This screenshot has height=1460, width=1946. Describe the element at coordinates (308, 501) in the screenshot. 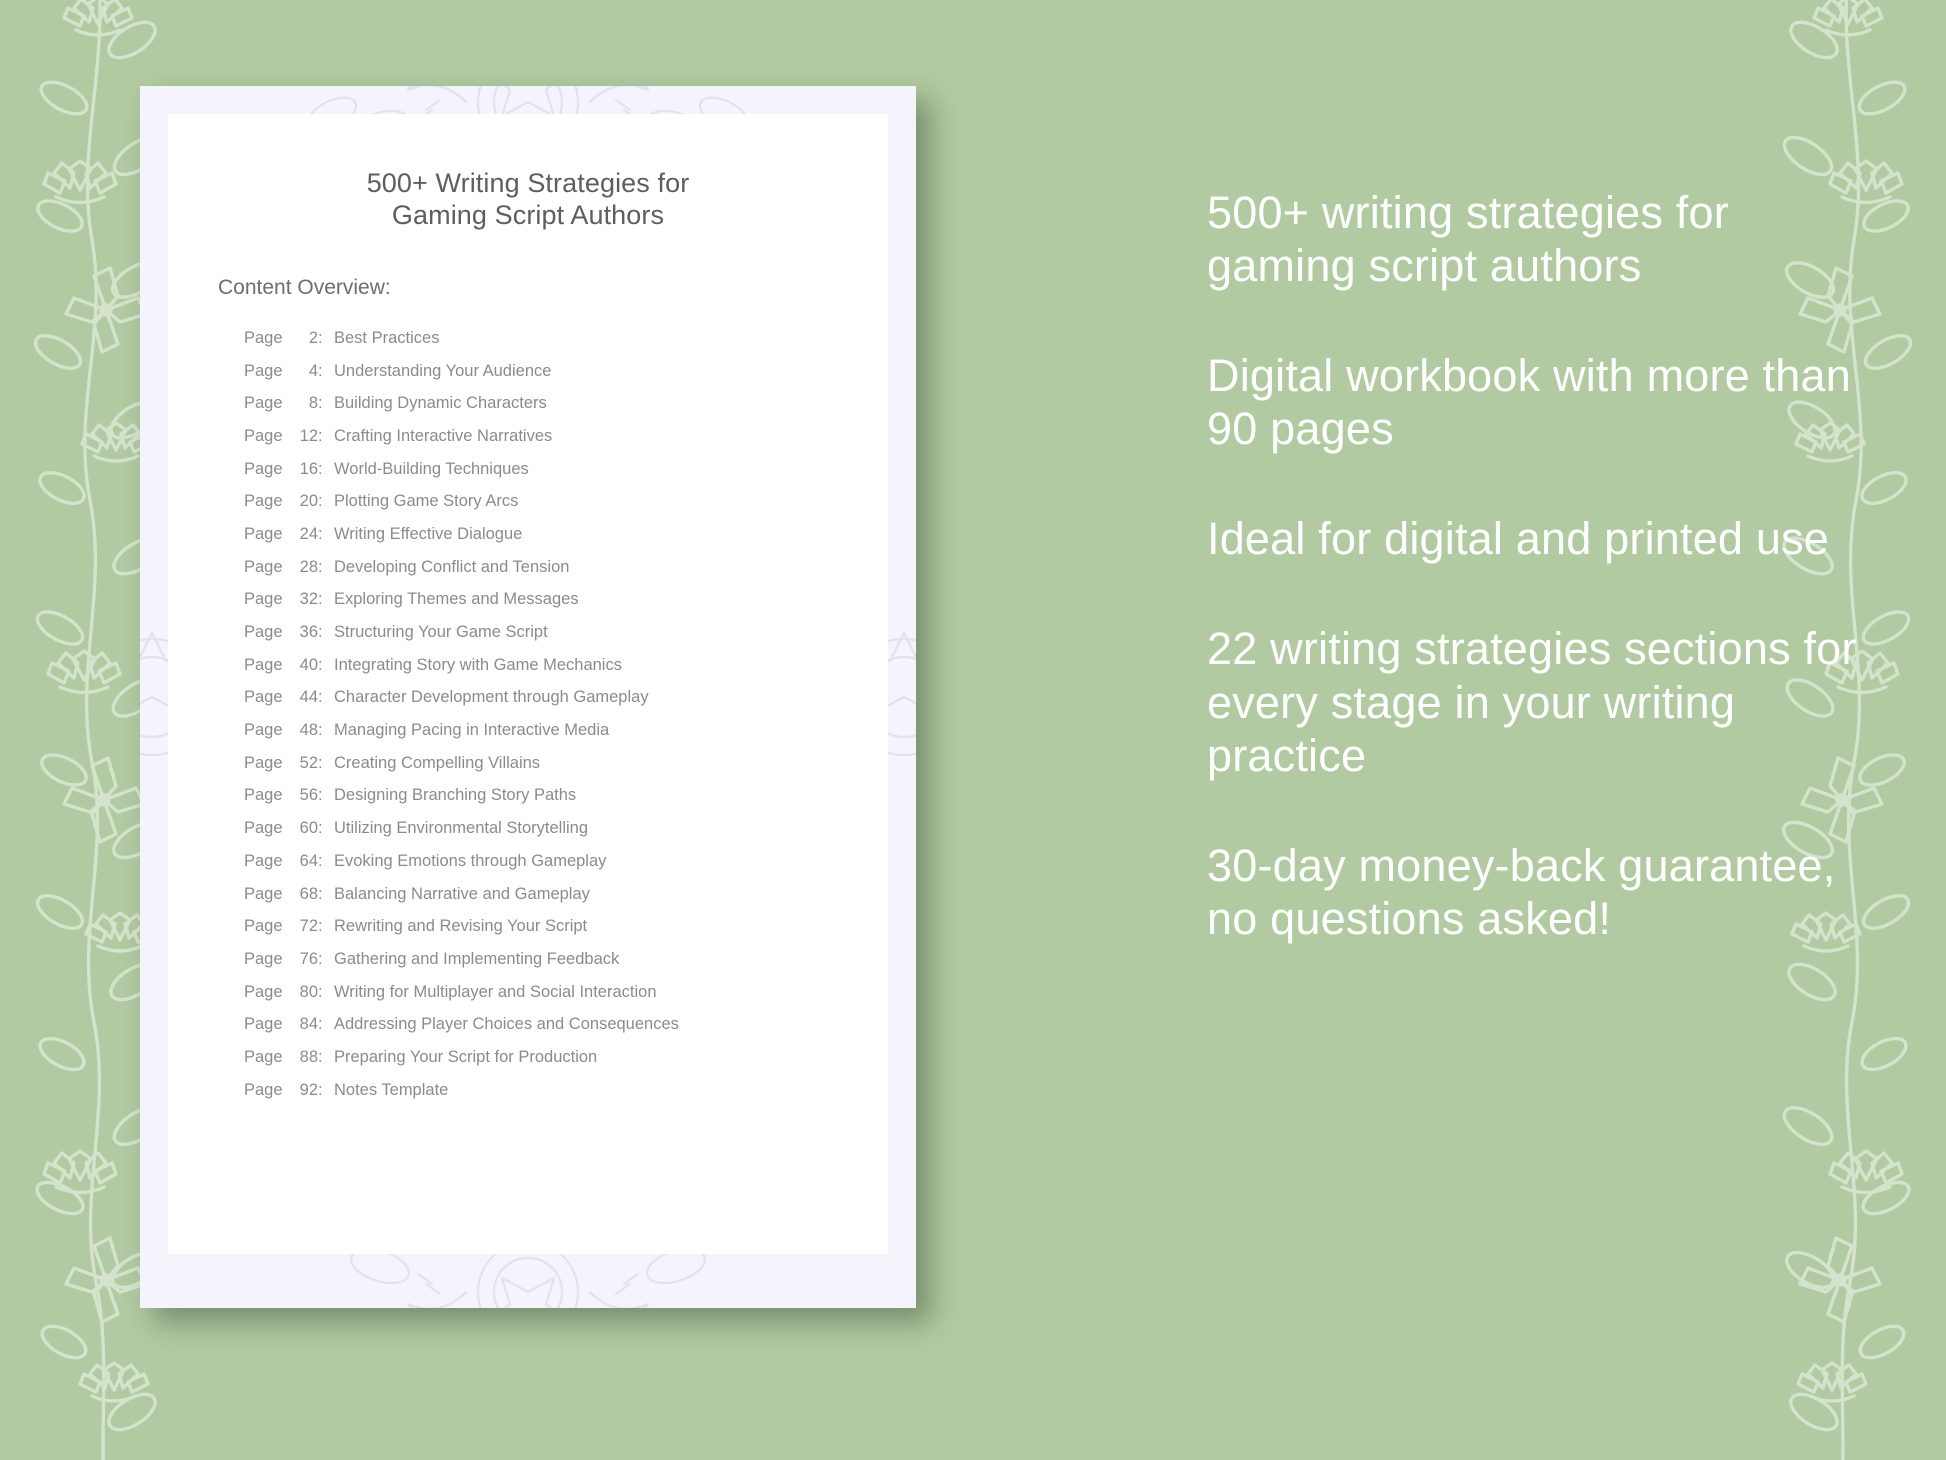

I see `toc-page-number: 20` at that location.